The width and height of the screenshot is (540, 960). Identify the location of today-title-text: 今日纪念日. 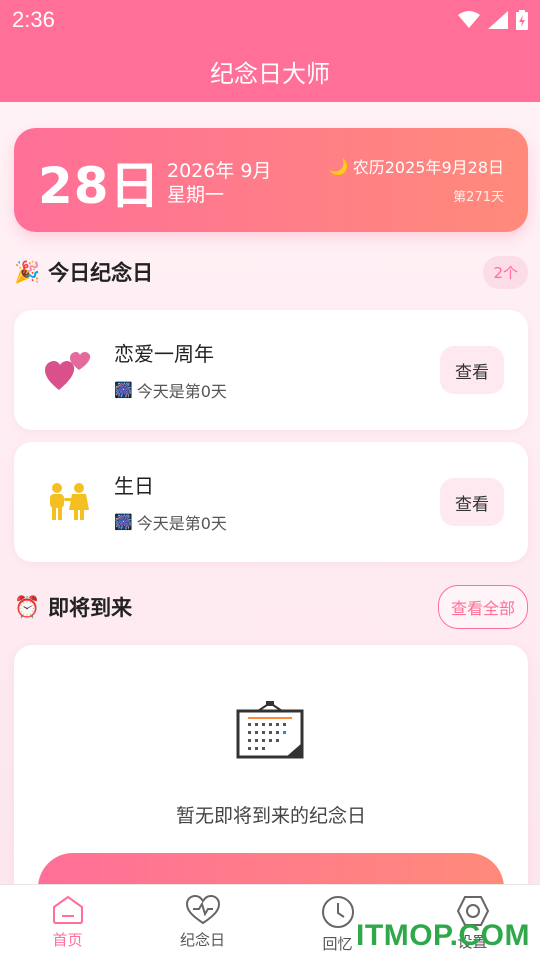
(101, 273).